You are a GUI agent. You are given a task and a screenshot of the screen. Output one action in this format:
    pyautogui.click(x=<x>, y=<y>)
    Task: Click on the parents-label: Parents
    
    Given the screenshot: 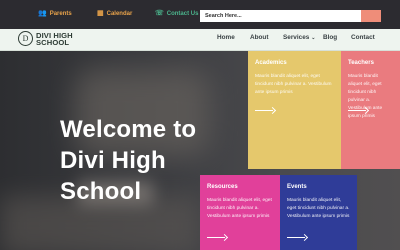 What is the action you would take?
    pyautogui.click(x=60, y=13)
    